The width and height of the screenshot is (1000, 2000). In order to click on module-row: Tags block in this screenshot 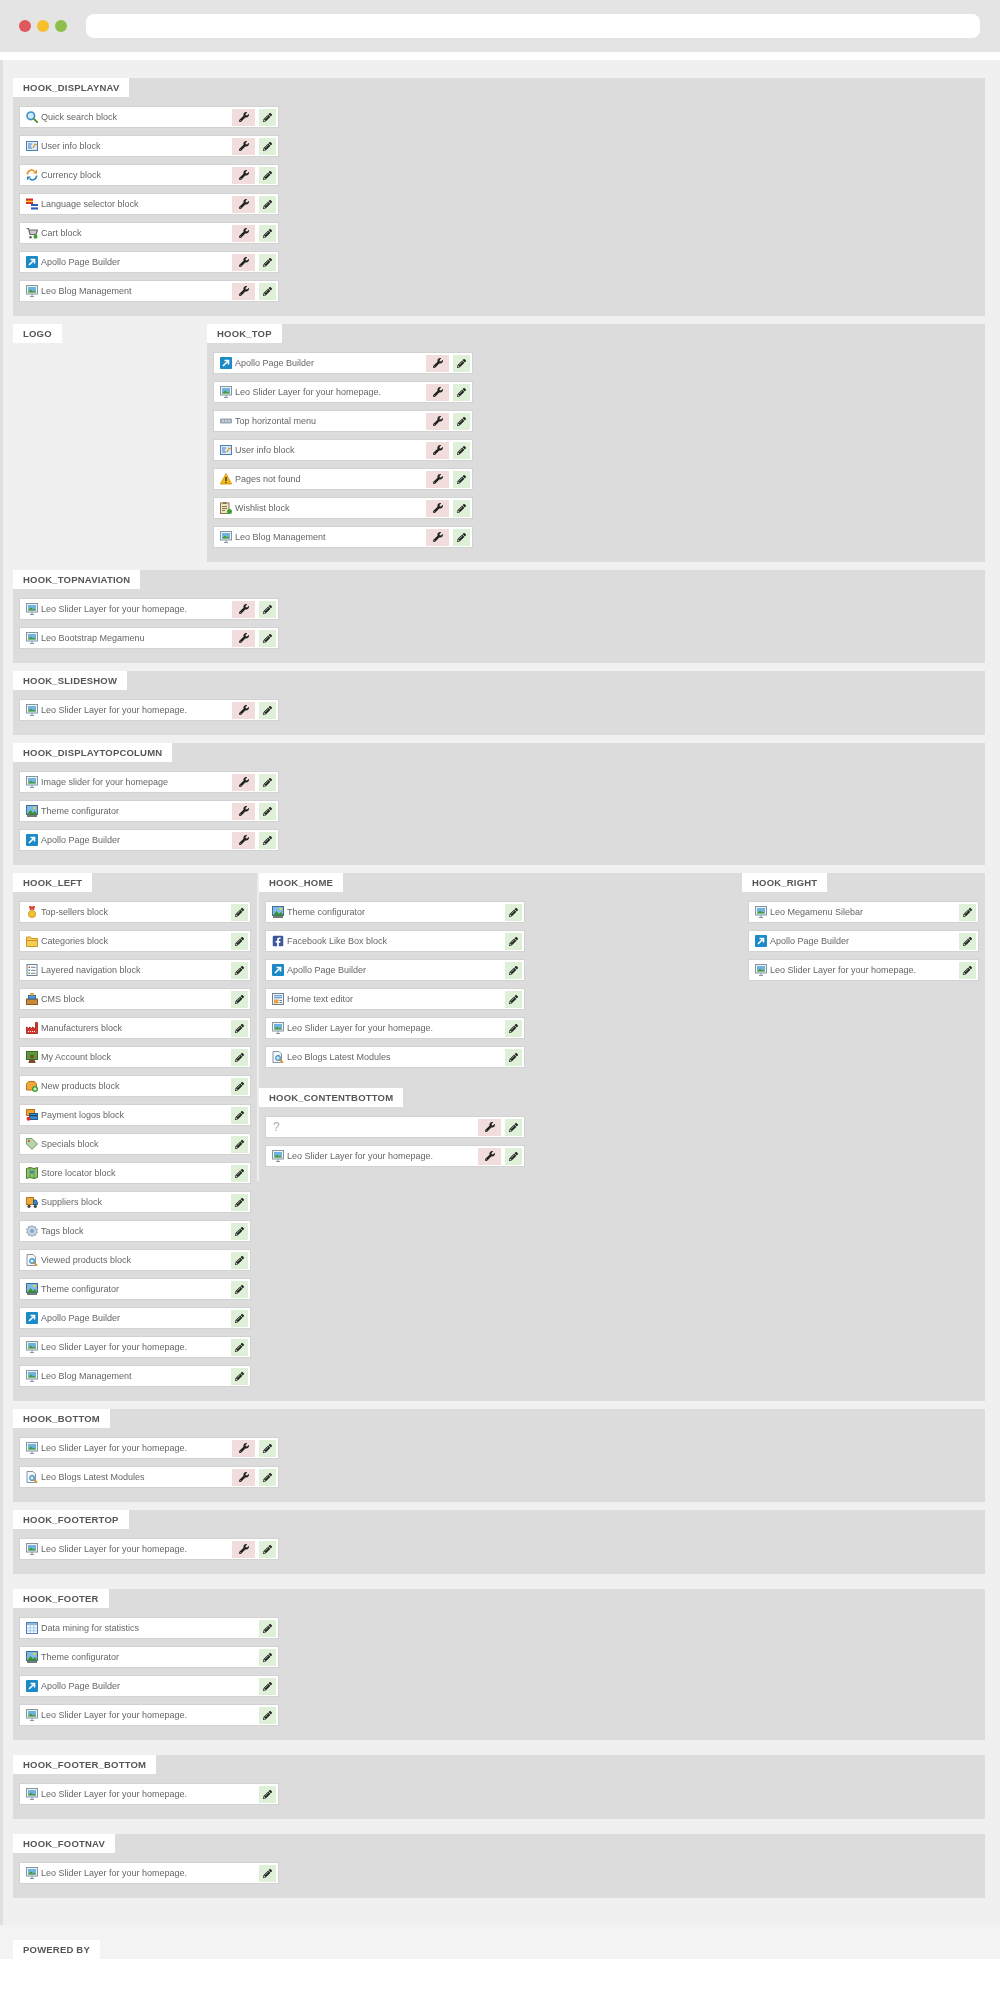, I will do `click(135, 1231)`.